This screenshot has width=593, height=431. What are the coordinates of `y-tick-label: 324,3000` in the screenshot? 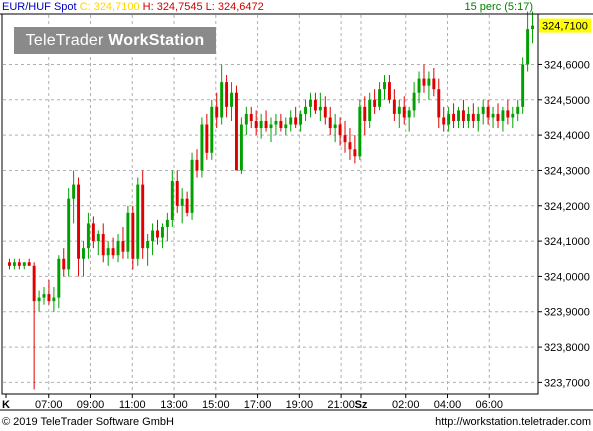 It's located at (567, 171).